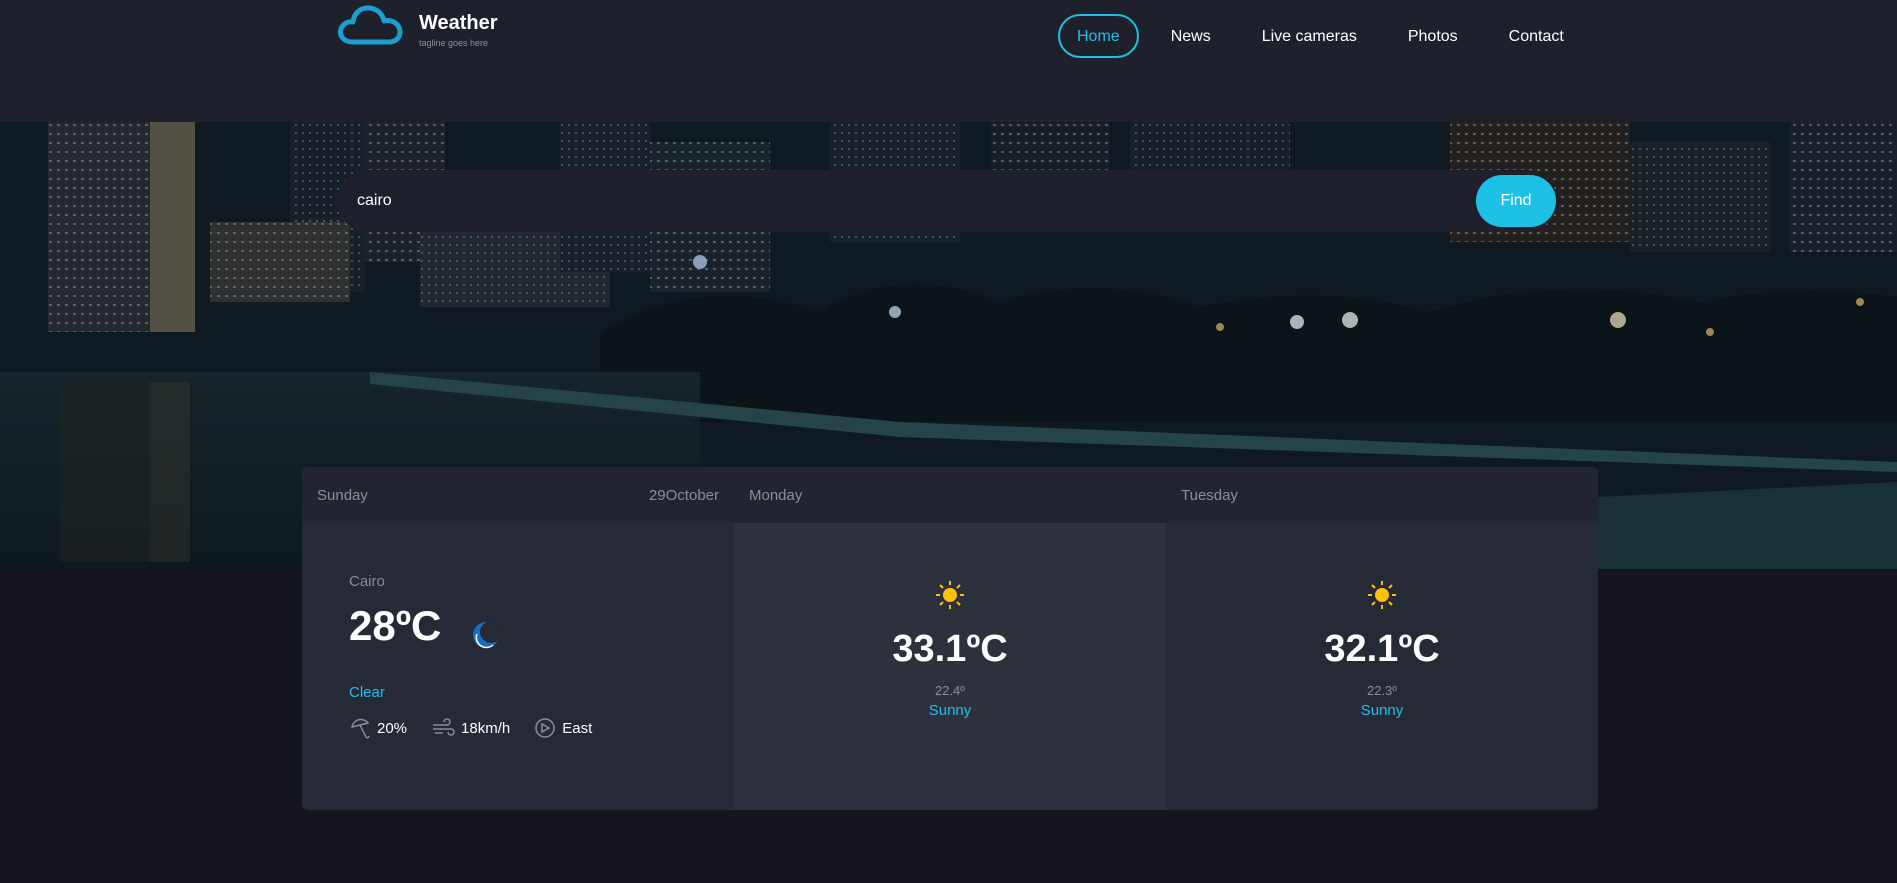 The width and height of the screenshot is (1897, 883). What do you see at coordinates (487, 635) in the screenshot?
I see `moon-icon` at bounding box center [487, 635].